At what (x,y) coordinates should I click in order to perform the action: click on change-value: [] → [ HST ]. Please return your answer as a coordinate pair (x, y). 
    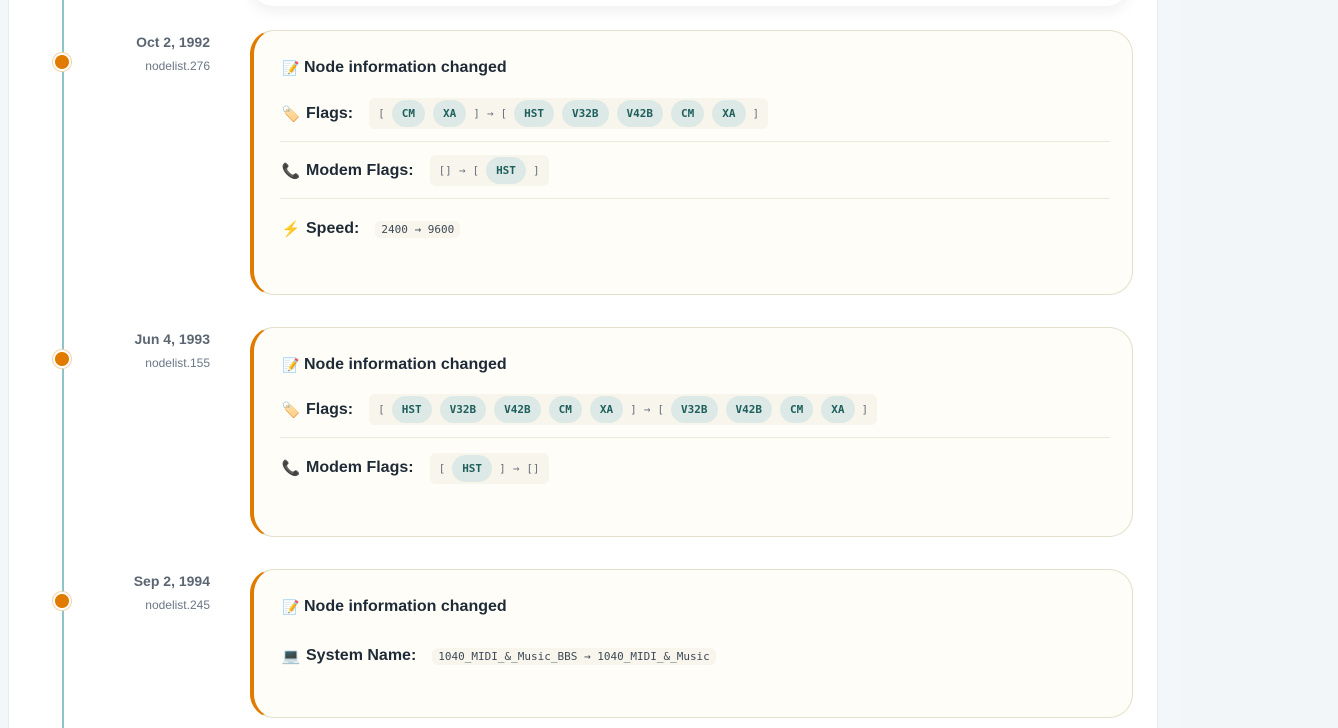
    Looking at the image, I should click on (489, 170).